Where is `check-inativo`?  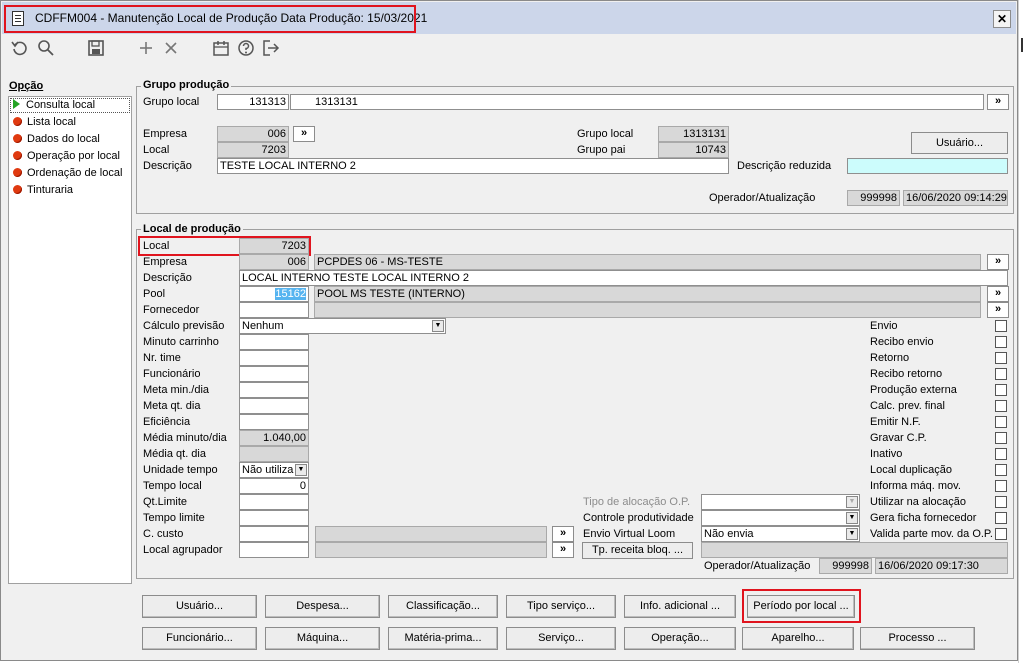 check-inativo is located at coordinates (1001, 454).